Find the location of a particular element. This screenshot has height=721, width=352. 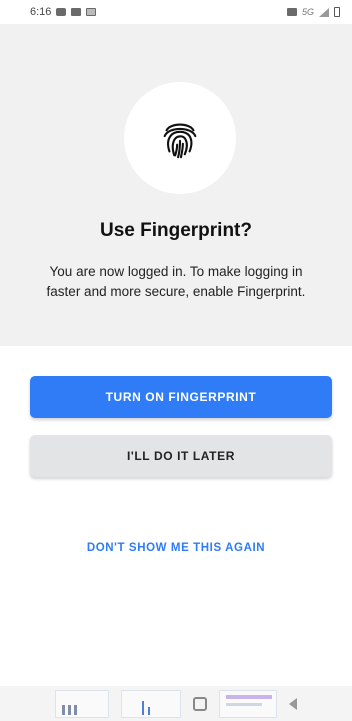

fingerprint-icon is located at coordinates (180, 141).